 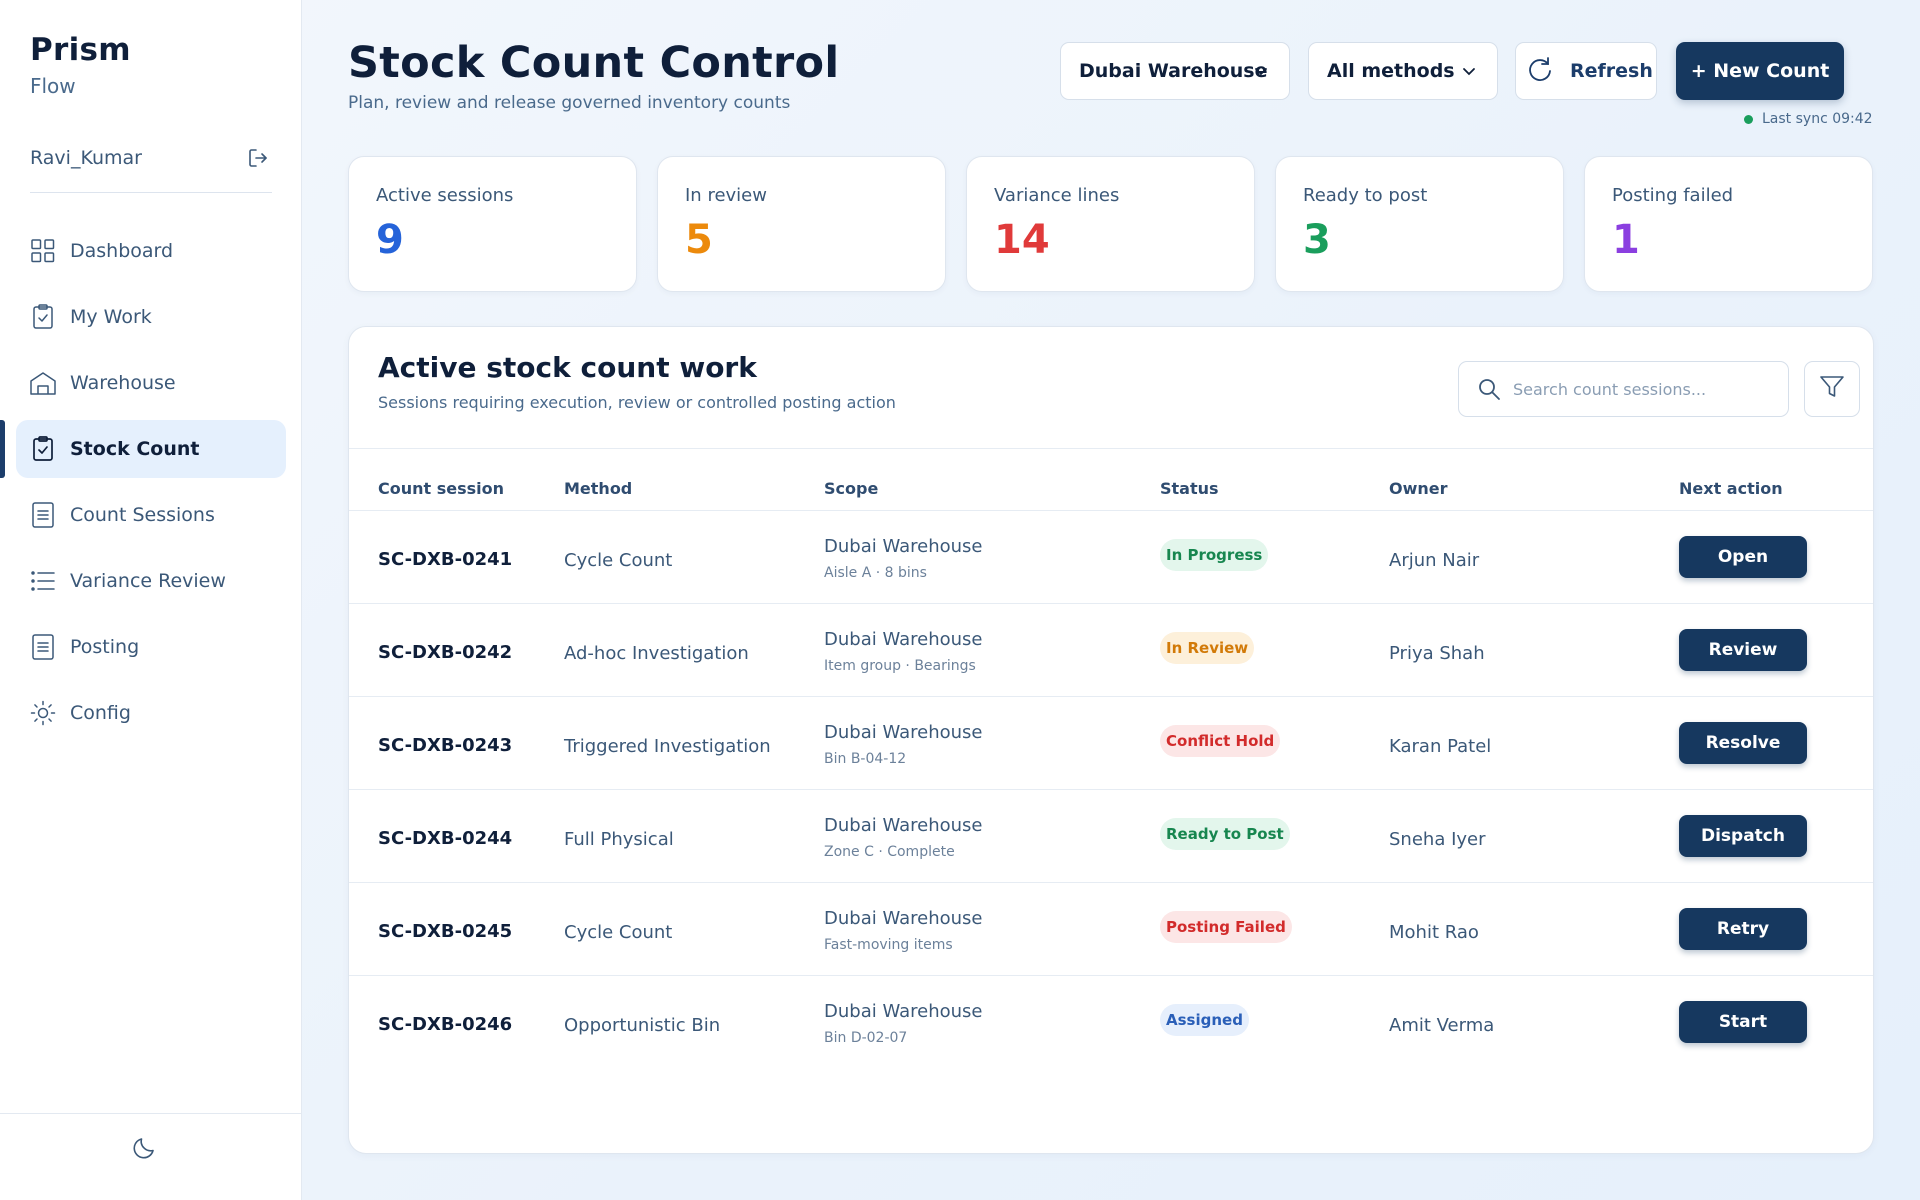 I want to click on session-method: Full Physical, so click(x=619, y=839).